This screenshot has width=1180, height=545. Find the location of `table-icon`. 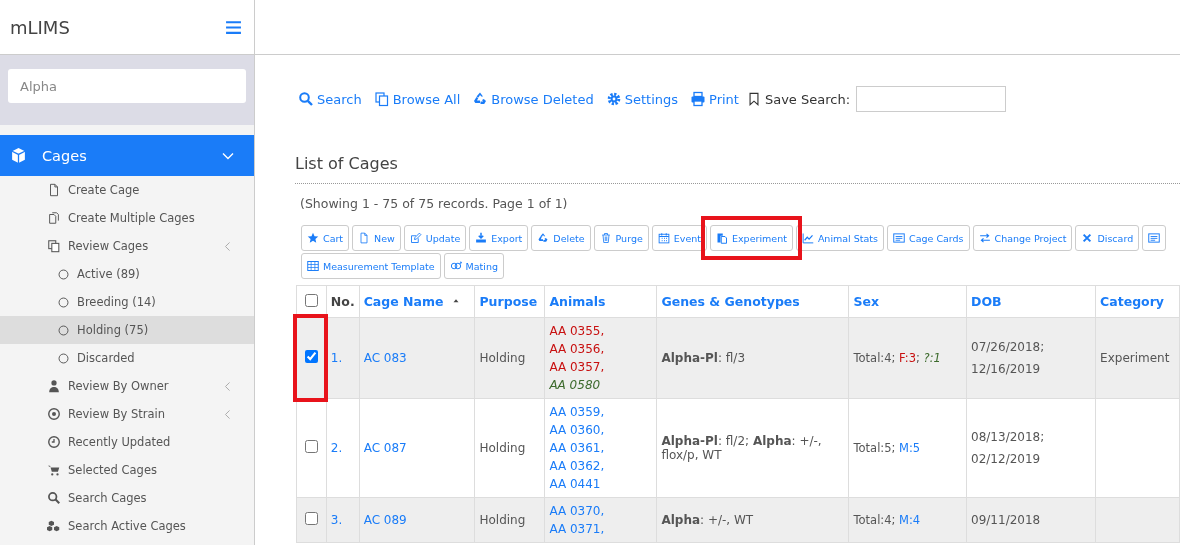

table-icon is located at coordinates (313, 266).